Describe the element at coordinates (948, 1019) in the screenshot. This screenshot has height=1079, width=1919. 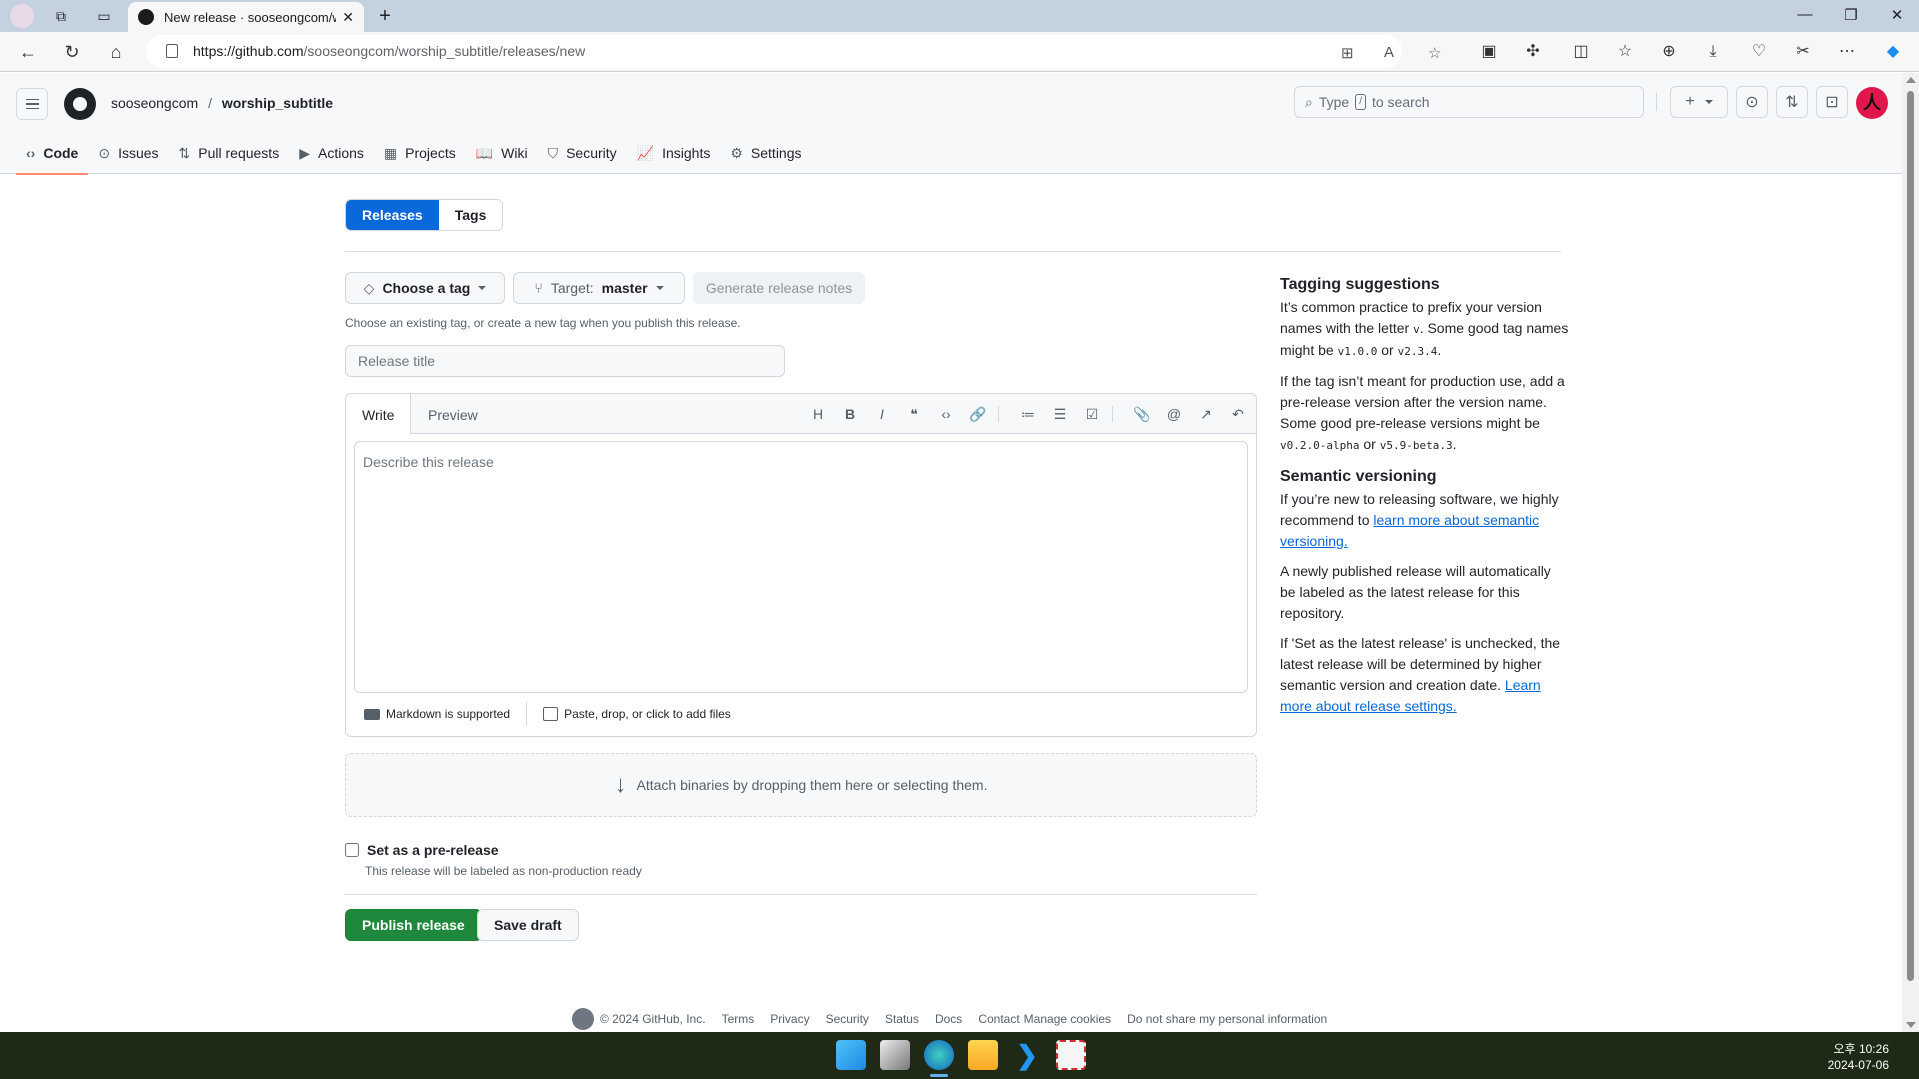
I see `footer-link-docs: Docs` at that location.